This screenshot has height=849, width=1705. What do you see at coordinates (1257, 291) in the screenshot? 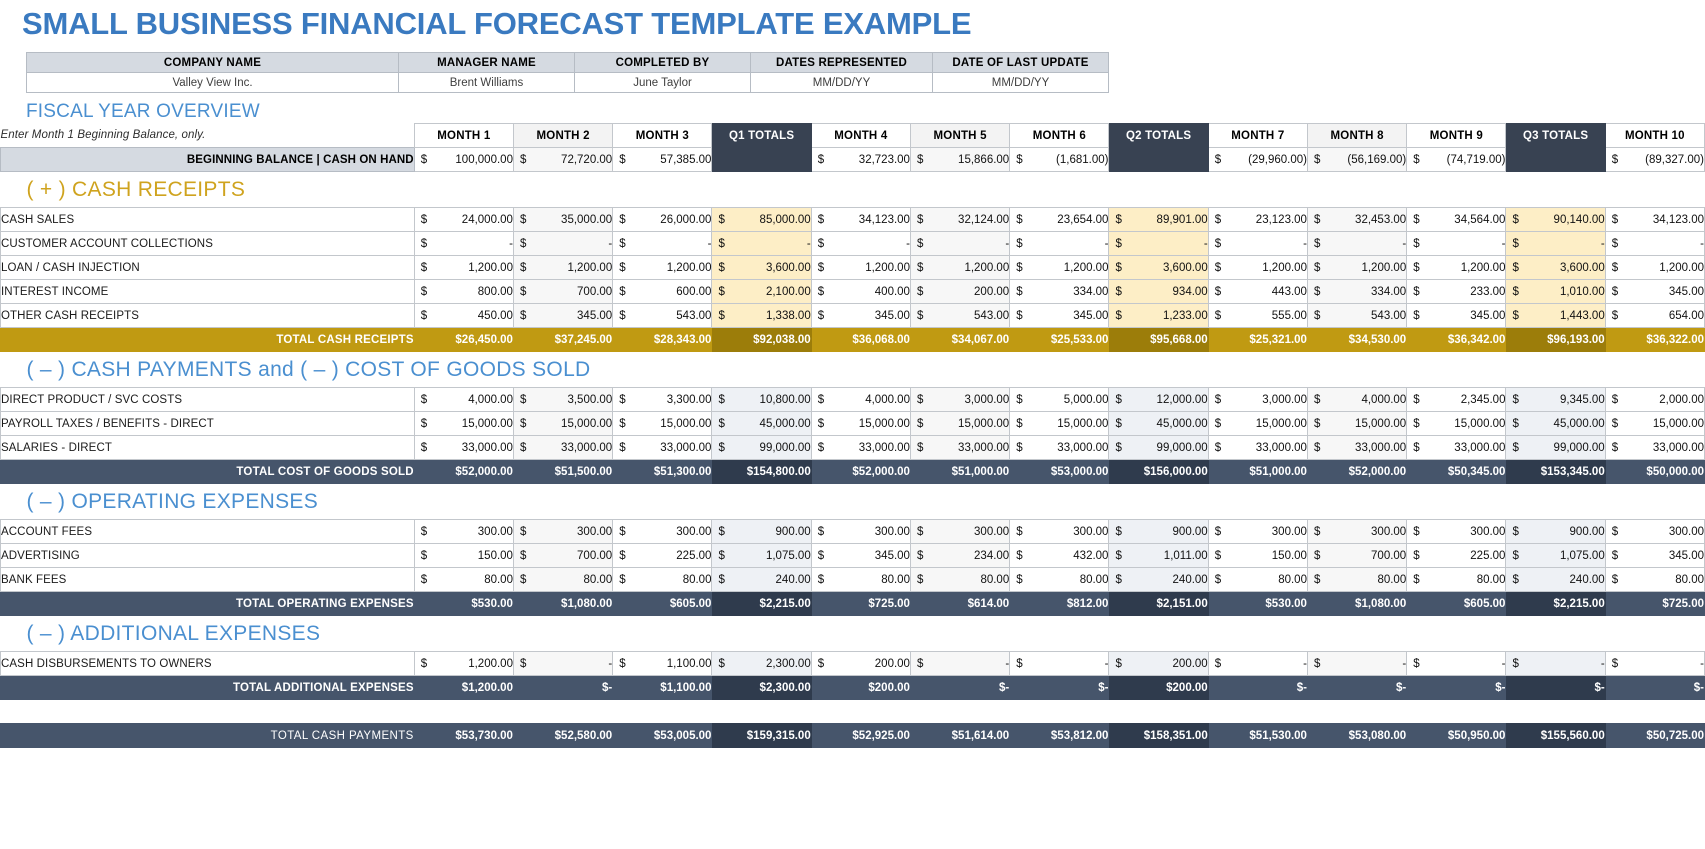
I see `month-cell: $443.00` at bounding box center [1257, 291].